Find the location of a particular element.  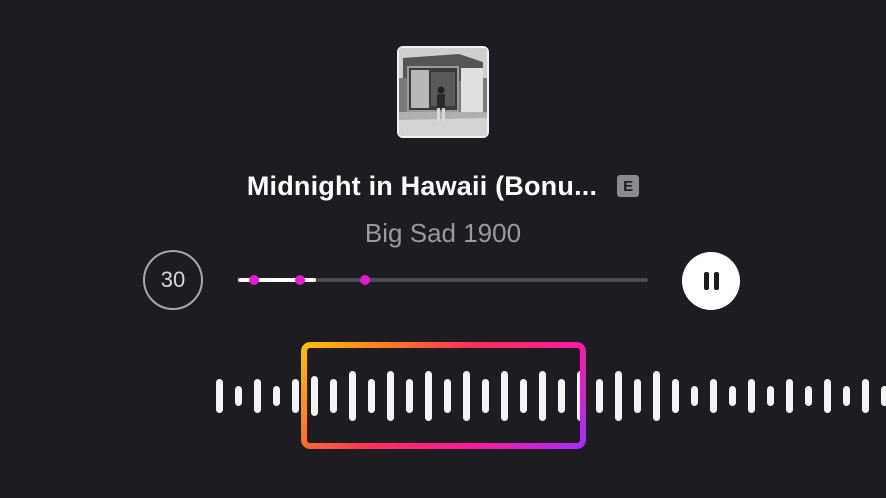

skip-30-label: 30 is located at coordinates (173, 279).